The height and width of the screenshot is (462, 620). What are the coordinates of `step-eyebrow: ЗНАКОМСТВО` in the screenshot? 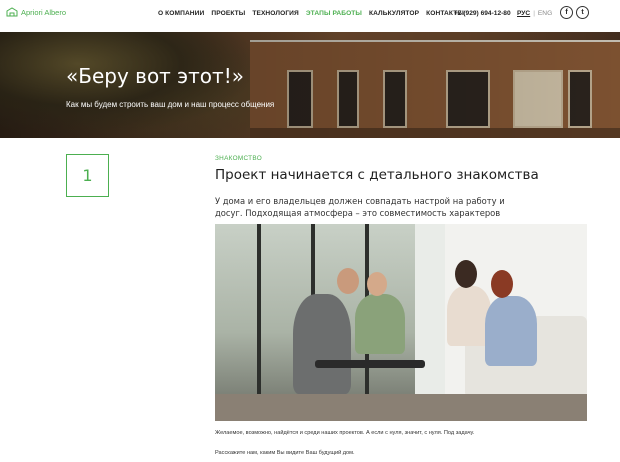 It's located at (239, 158).